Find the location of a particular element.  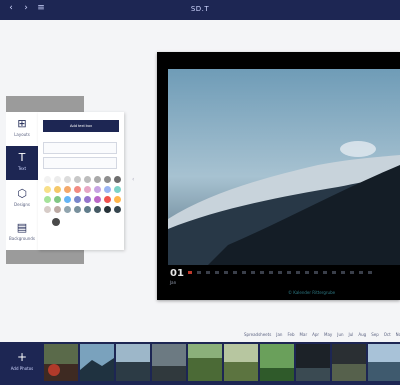

backgrounds-icon: ▤ is located at coordinates (22, 227).